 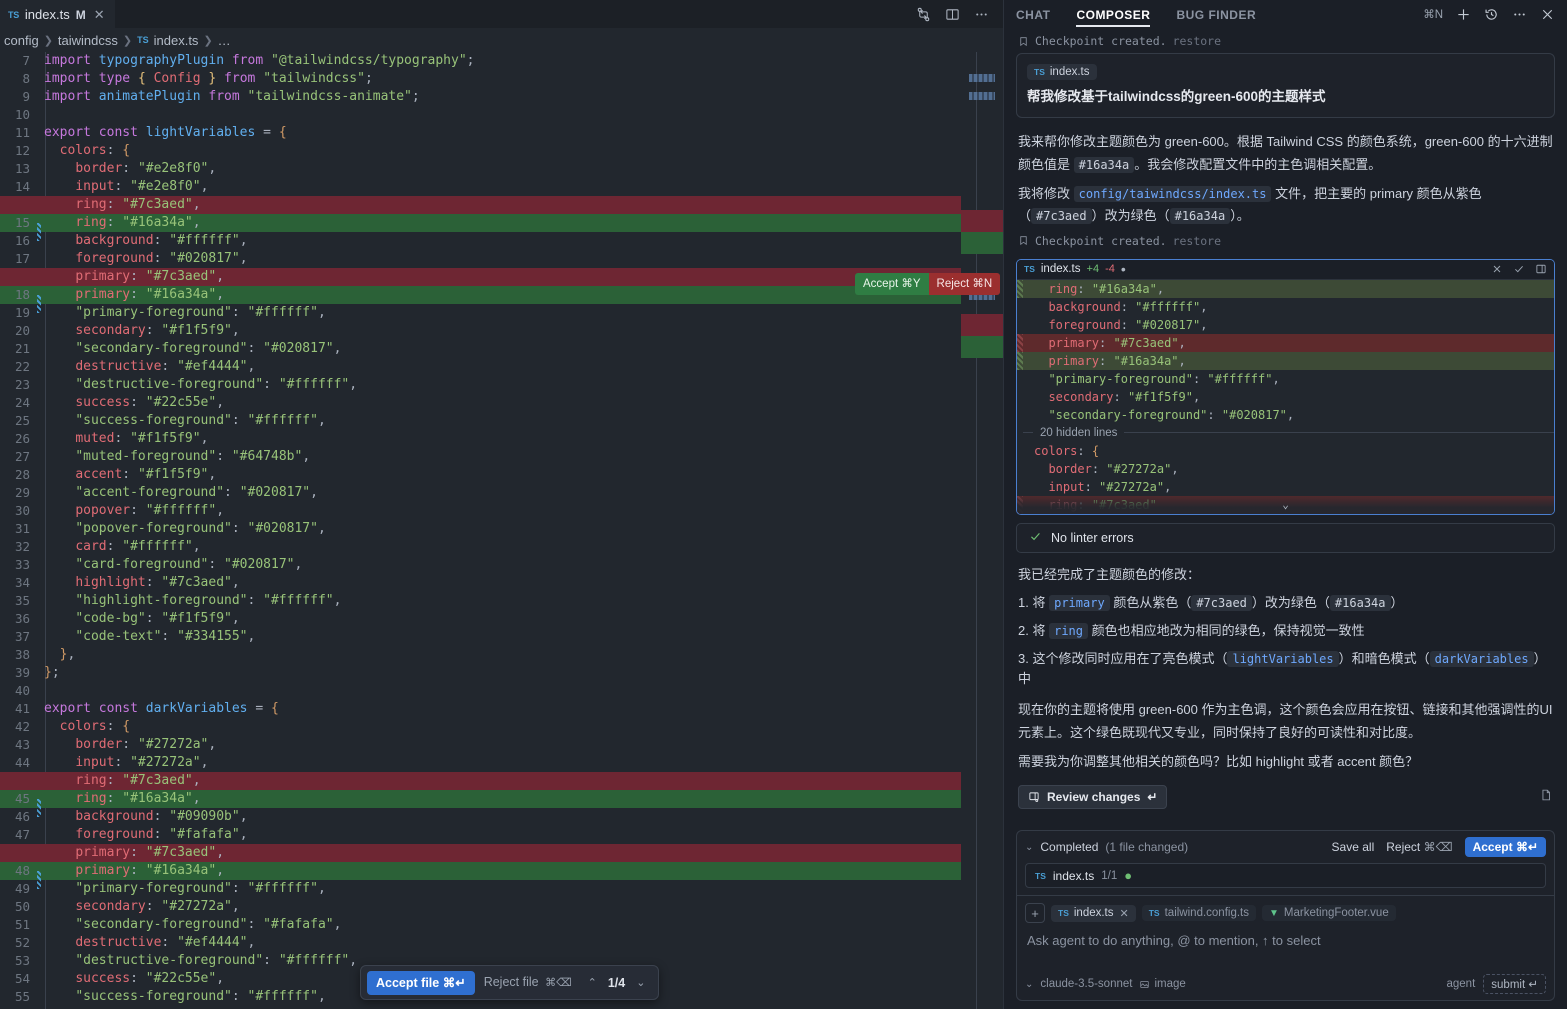 What do you see at coordinates (501, 133) in the screenshot?
I see `code-line: 11 export const lightVariables = {` at bounding box center [501, 133].